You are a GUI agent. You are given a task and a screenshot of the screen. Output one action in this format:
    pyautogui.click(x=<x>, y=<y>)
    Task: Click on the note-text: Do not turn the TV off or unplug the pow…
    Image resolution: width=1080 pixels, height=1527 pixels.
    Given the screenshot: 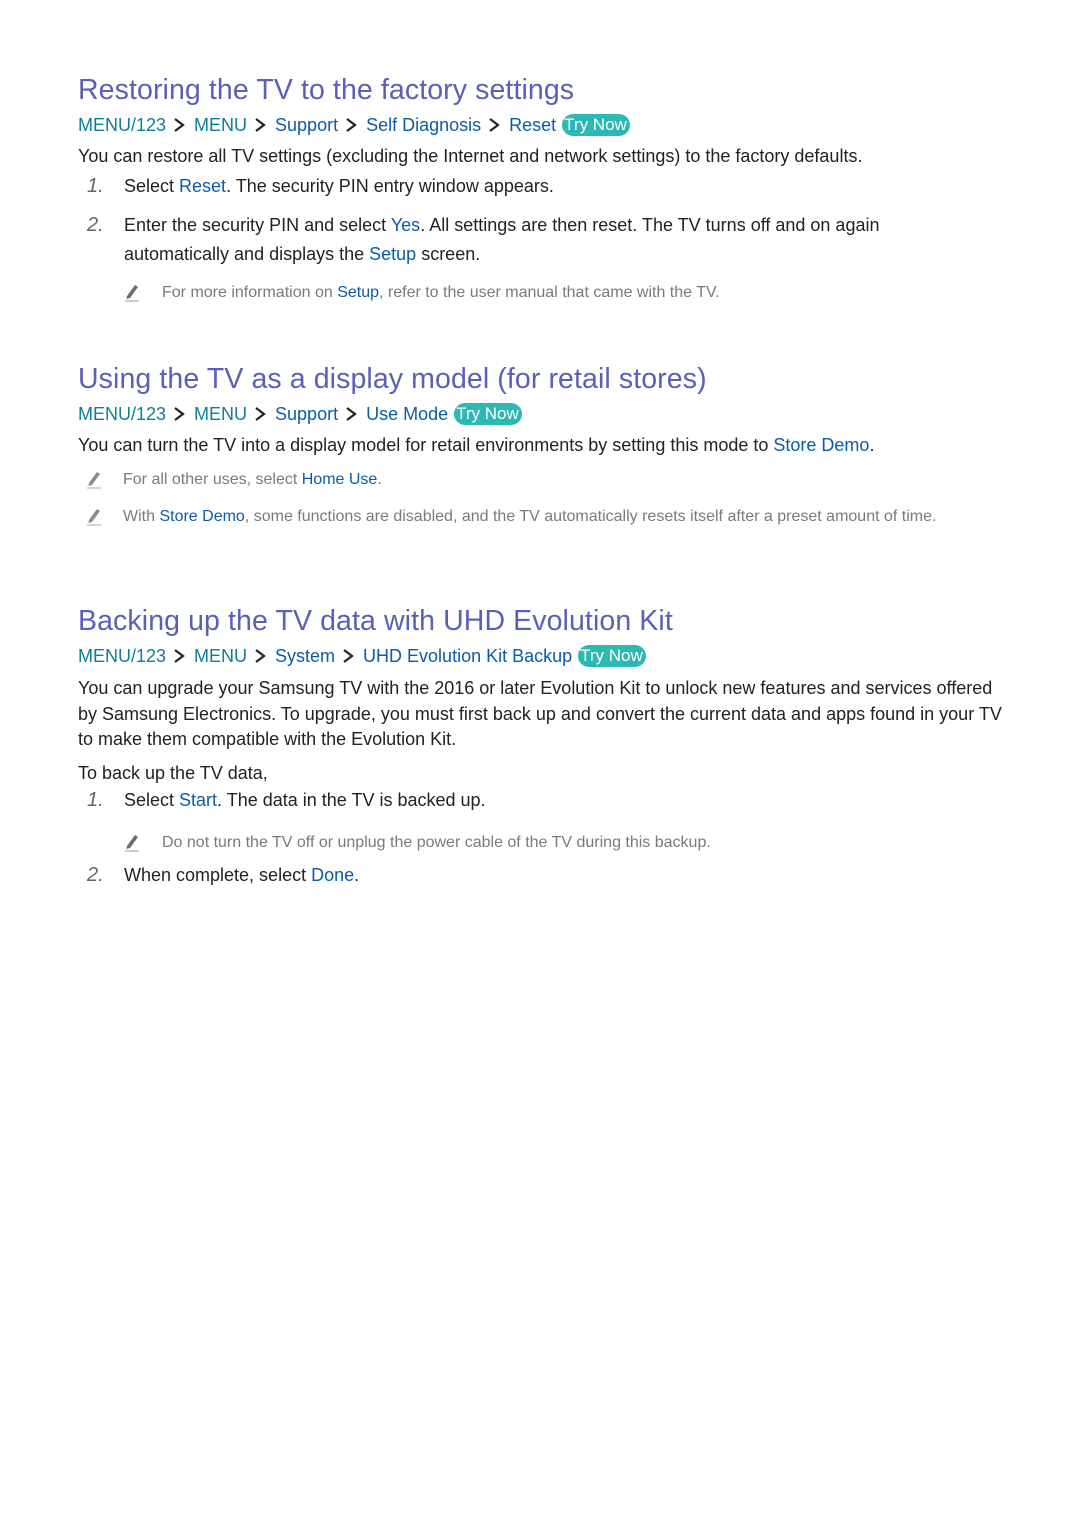 What is the action you would take?
    pyautogui.click(x=436, y=842)
    